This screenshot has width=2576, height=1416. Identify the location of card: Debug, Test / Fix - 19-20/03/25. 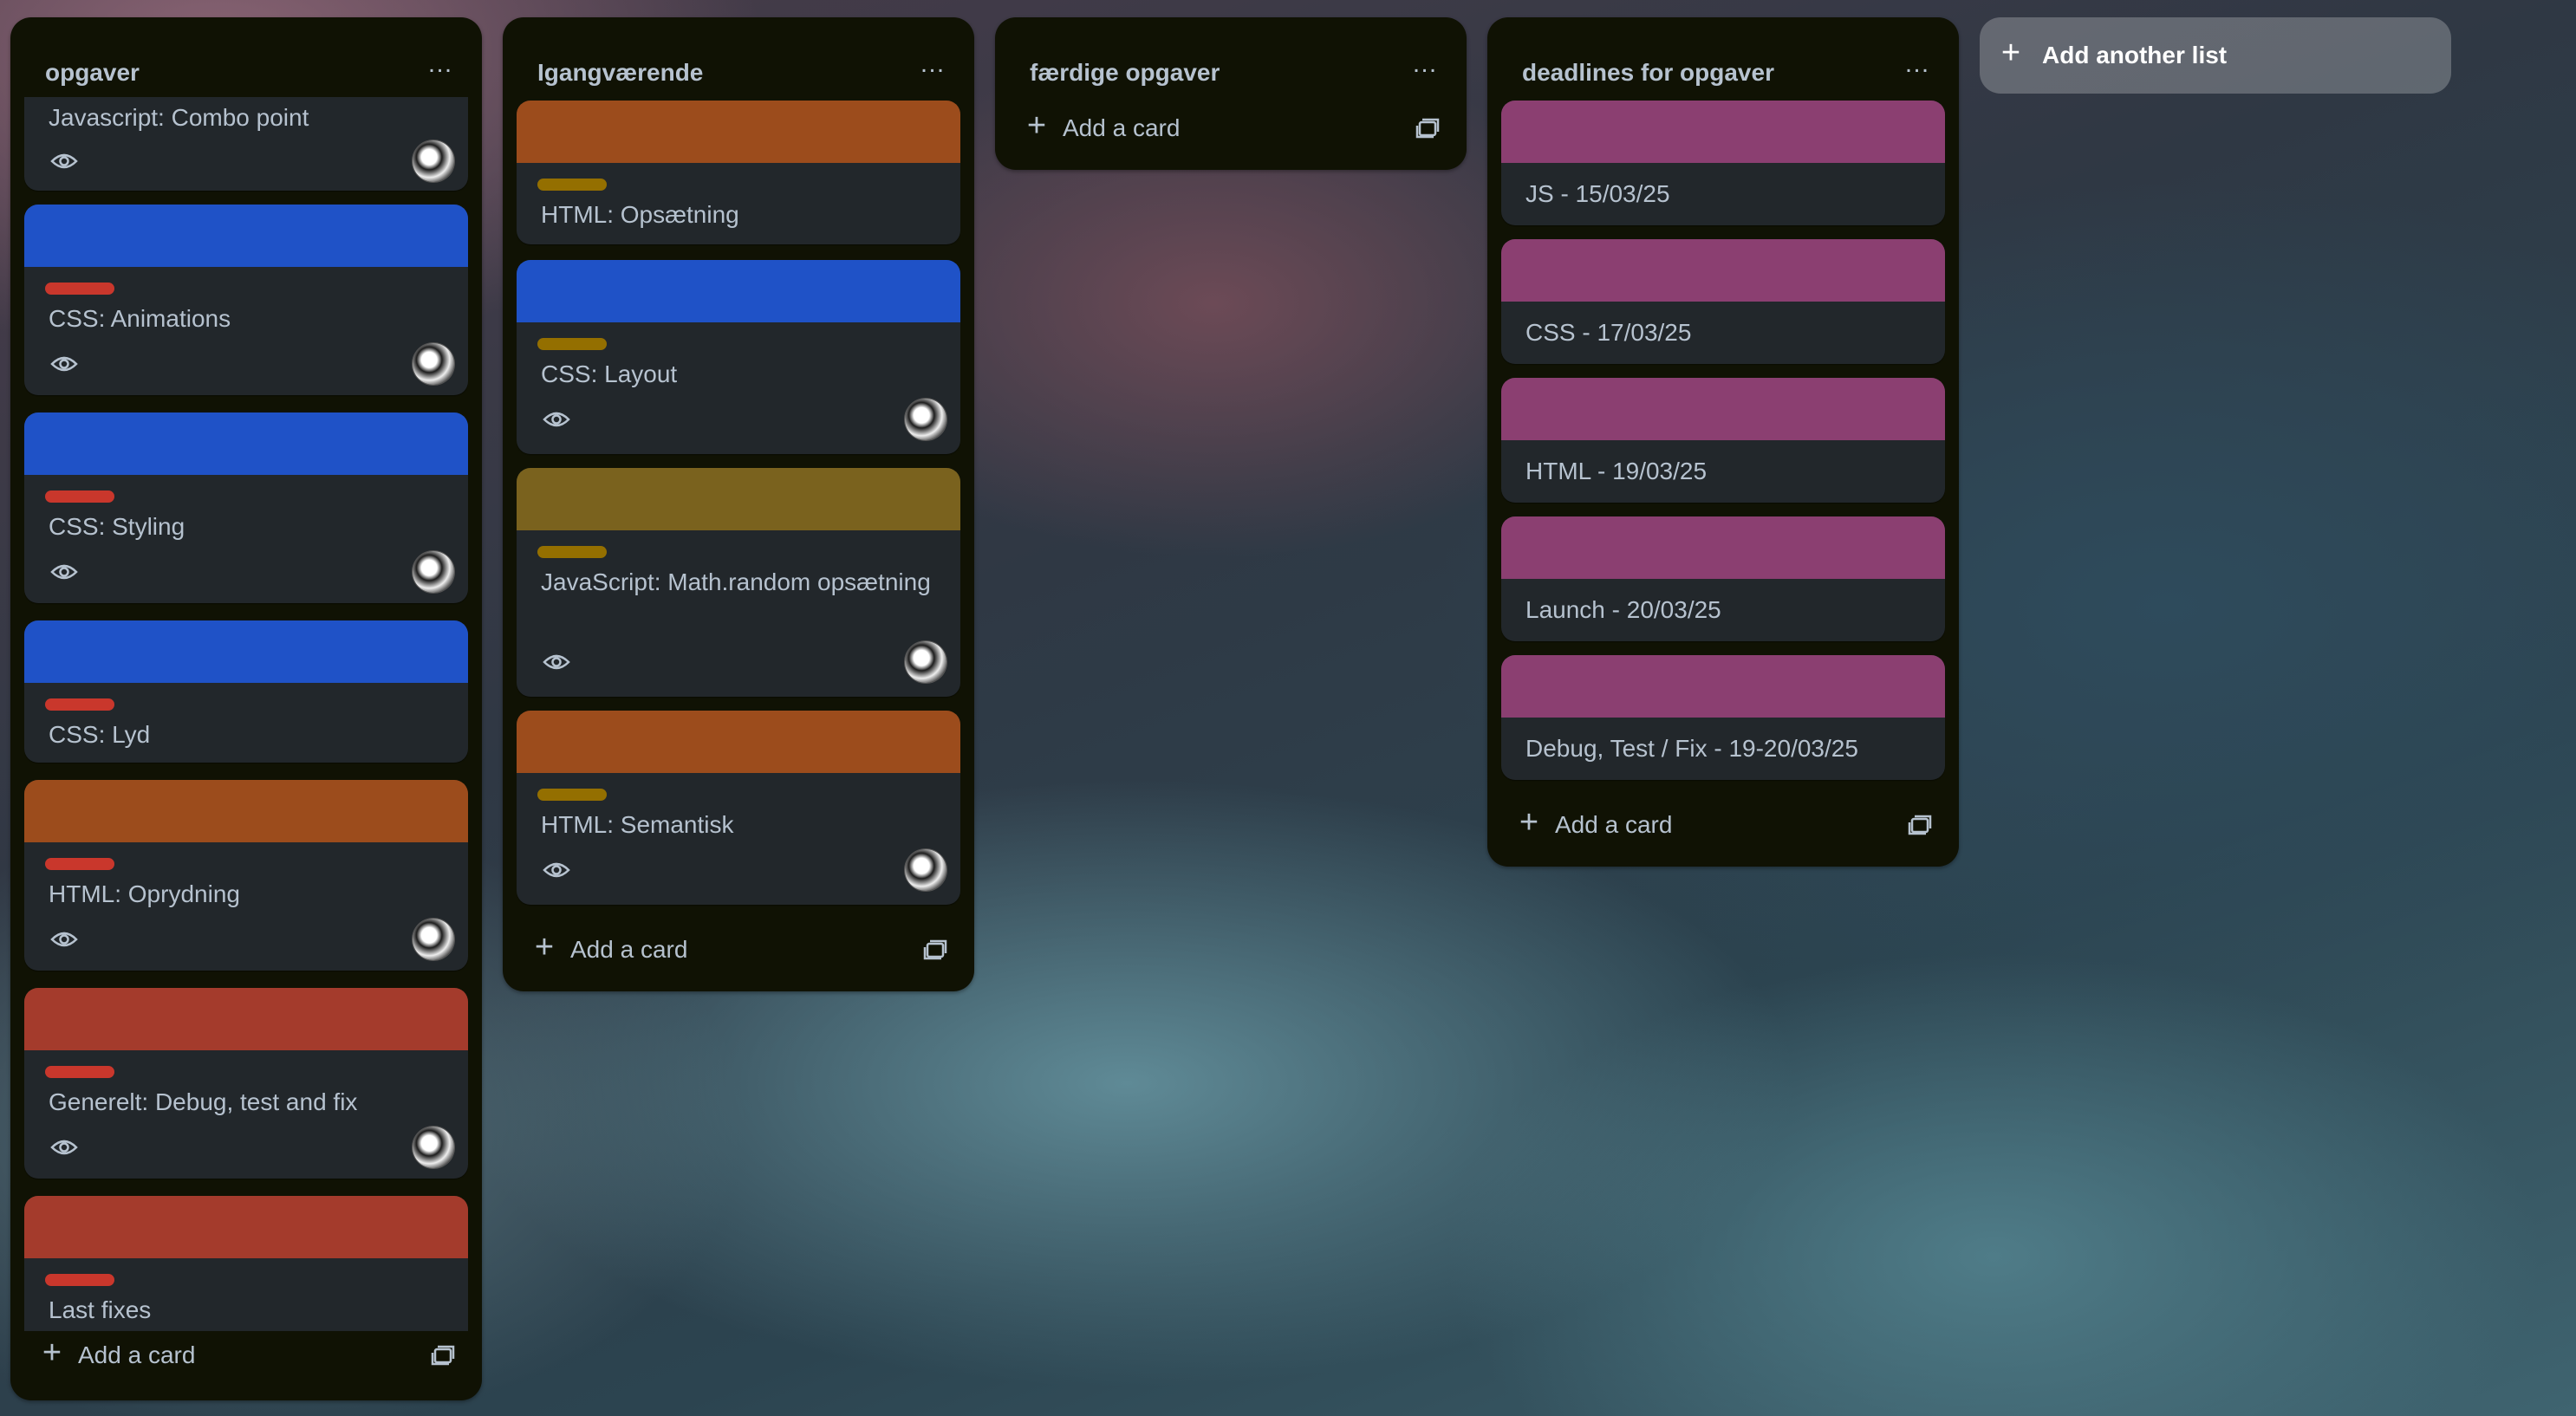
(1723, 718).